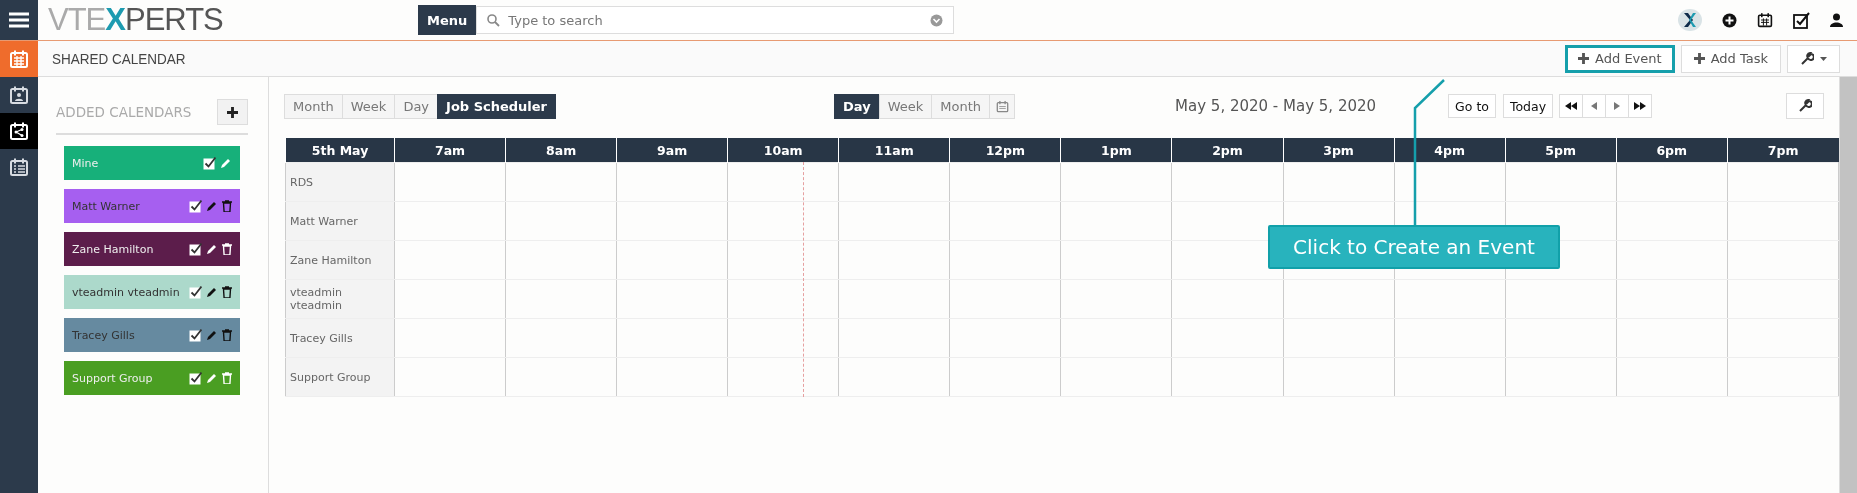  I want to click on column-header: 12pm, so click(1005, 150).